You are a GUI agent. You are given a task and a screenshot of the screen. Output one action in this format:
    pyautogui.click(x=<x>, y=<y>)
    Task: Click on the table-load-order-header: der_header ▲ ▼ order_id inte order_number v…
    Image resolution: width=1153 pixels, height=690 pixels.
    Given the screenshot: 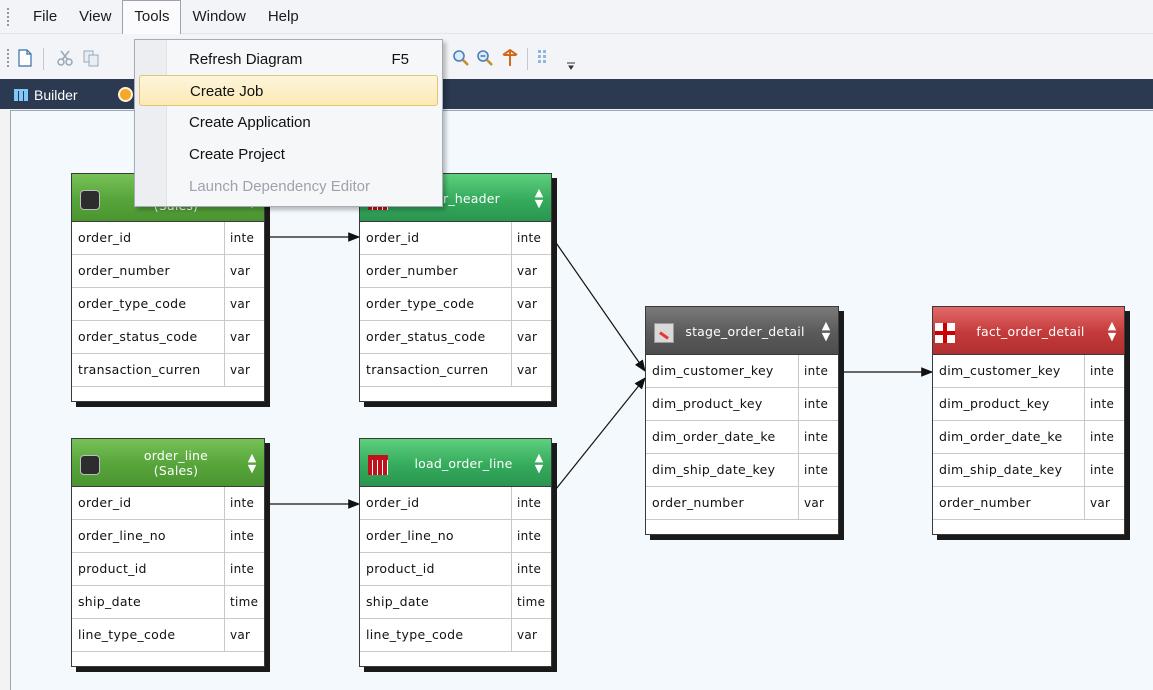 What is the action you would take?
    pyautogui.click(x=455, y=287)
    